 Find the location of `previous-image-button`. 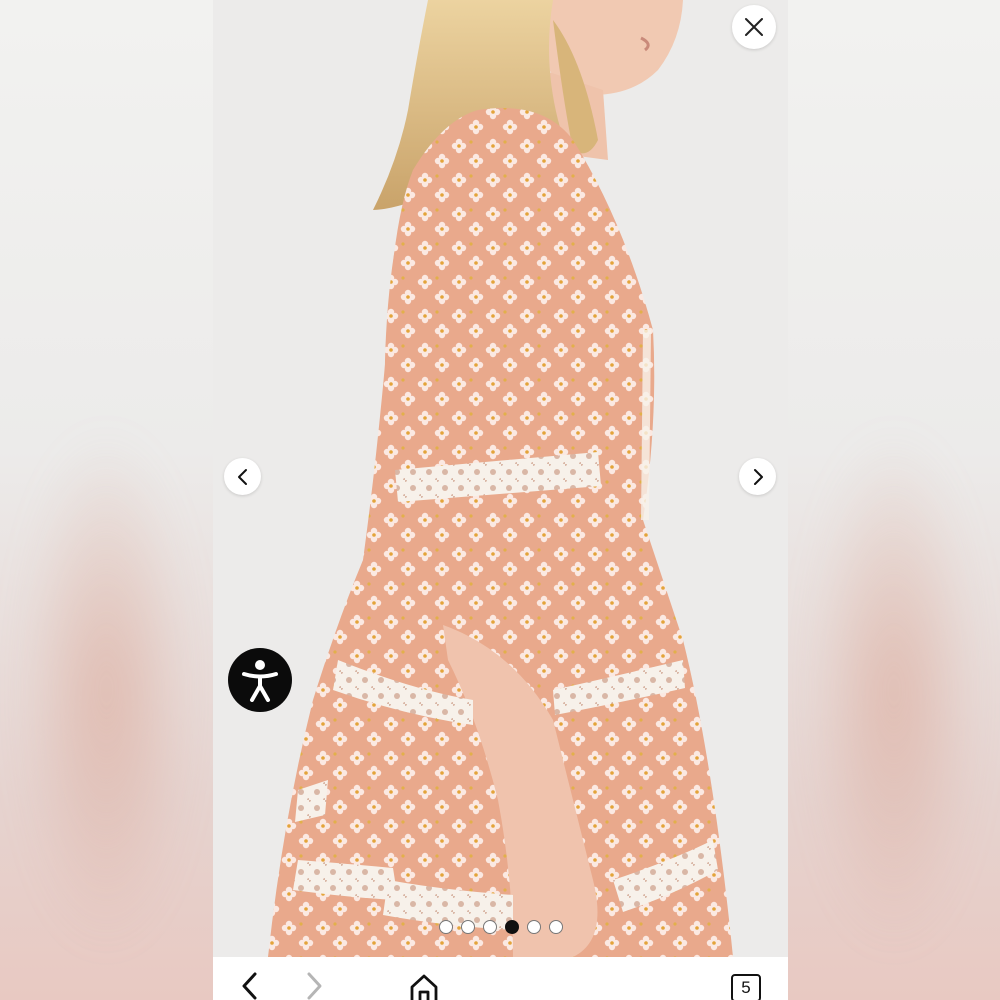

previous-image-button is located at coordinates (242, 476).